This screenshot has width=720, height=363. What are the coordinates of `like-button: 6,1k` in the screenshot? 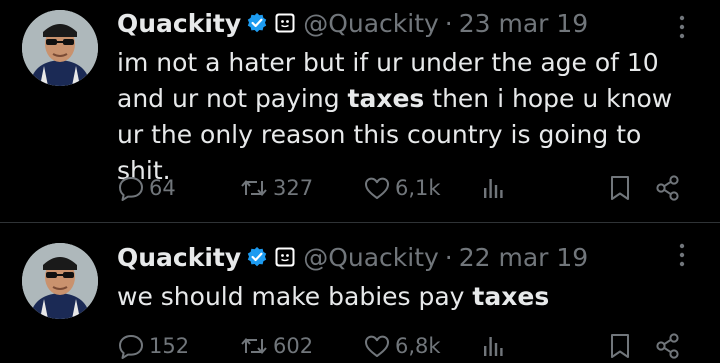 It's located at (402, 188).